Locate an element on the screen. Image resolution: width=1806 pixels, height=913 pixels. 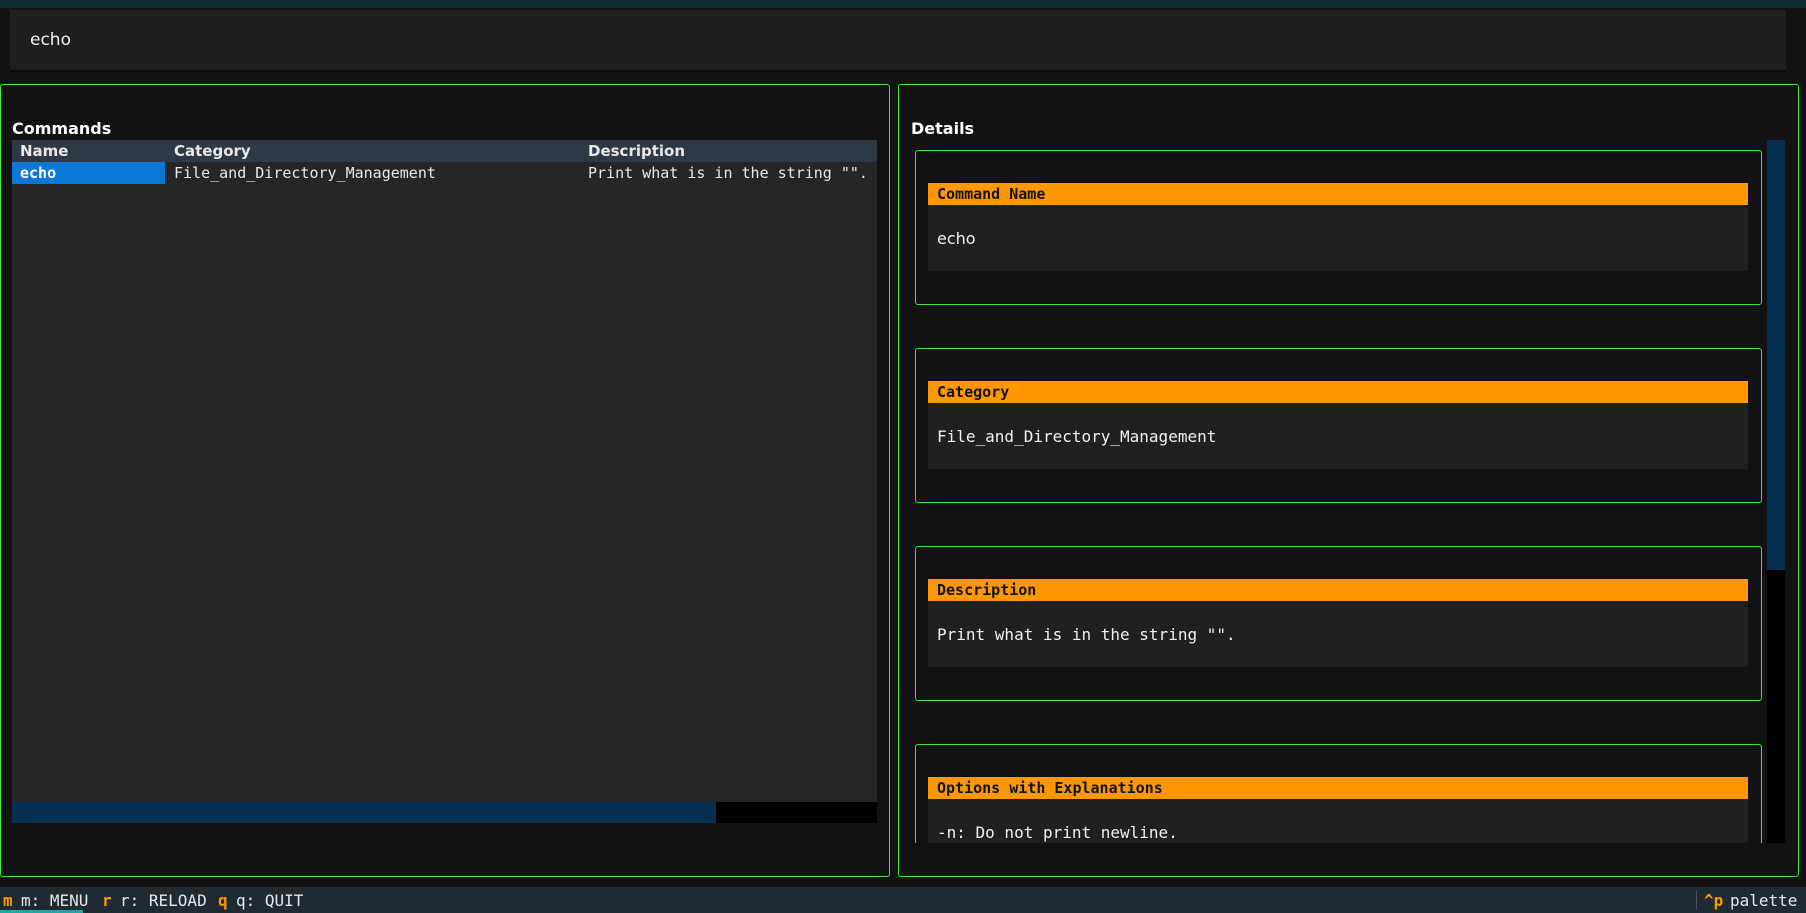
details-panel-title: Details is located at coordinates (943, 128).